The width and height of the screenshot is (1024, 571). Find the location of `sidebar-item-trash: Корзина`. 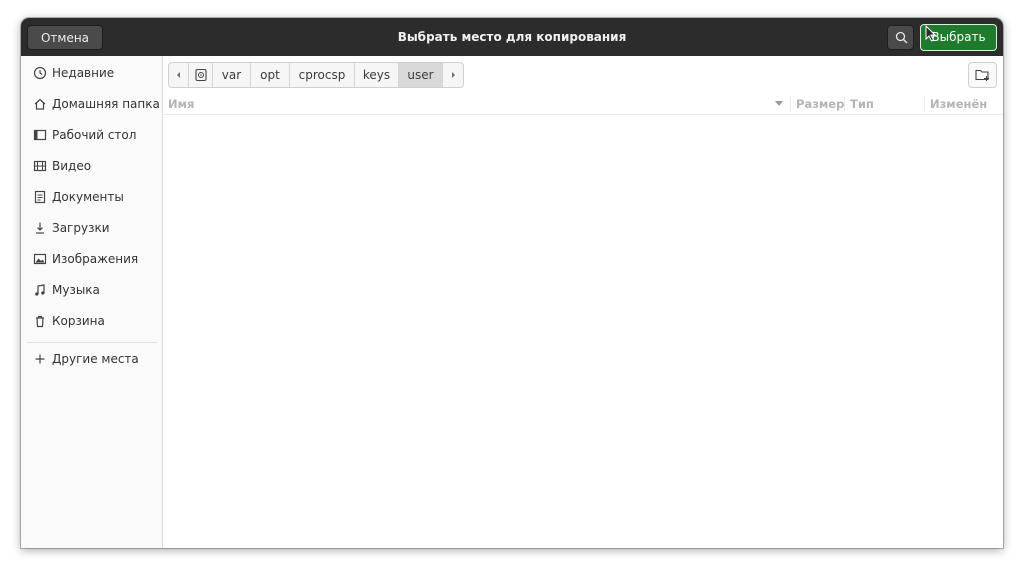

sidebar-item-trash: Корзина is located at coordinates (91, 321).